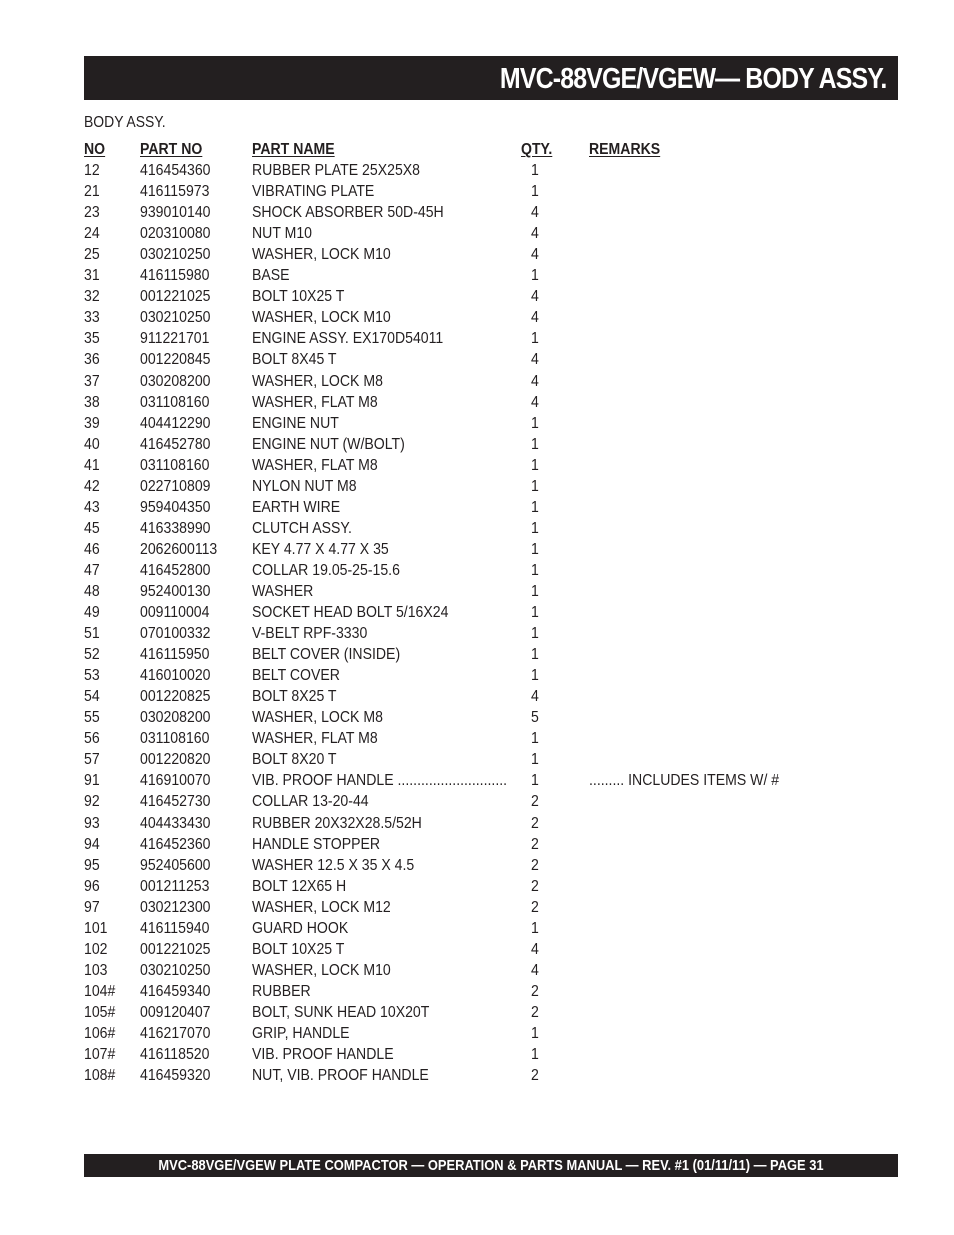 Image resolution: width=954 pixels, height=1235 pixels. I want to click on table-header-row: NO PART NO PART NAME QTY. REMARKS, so click(464, 149).